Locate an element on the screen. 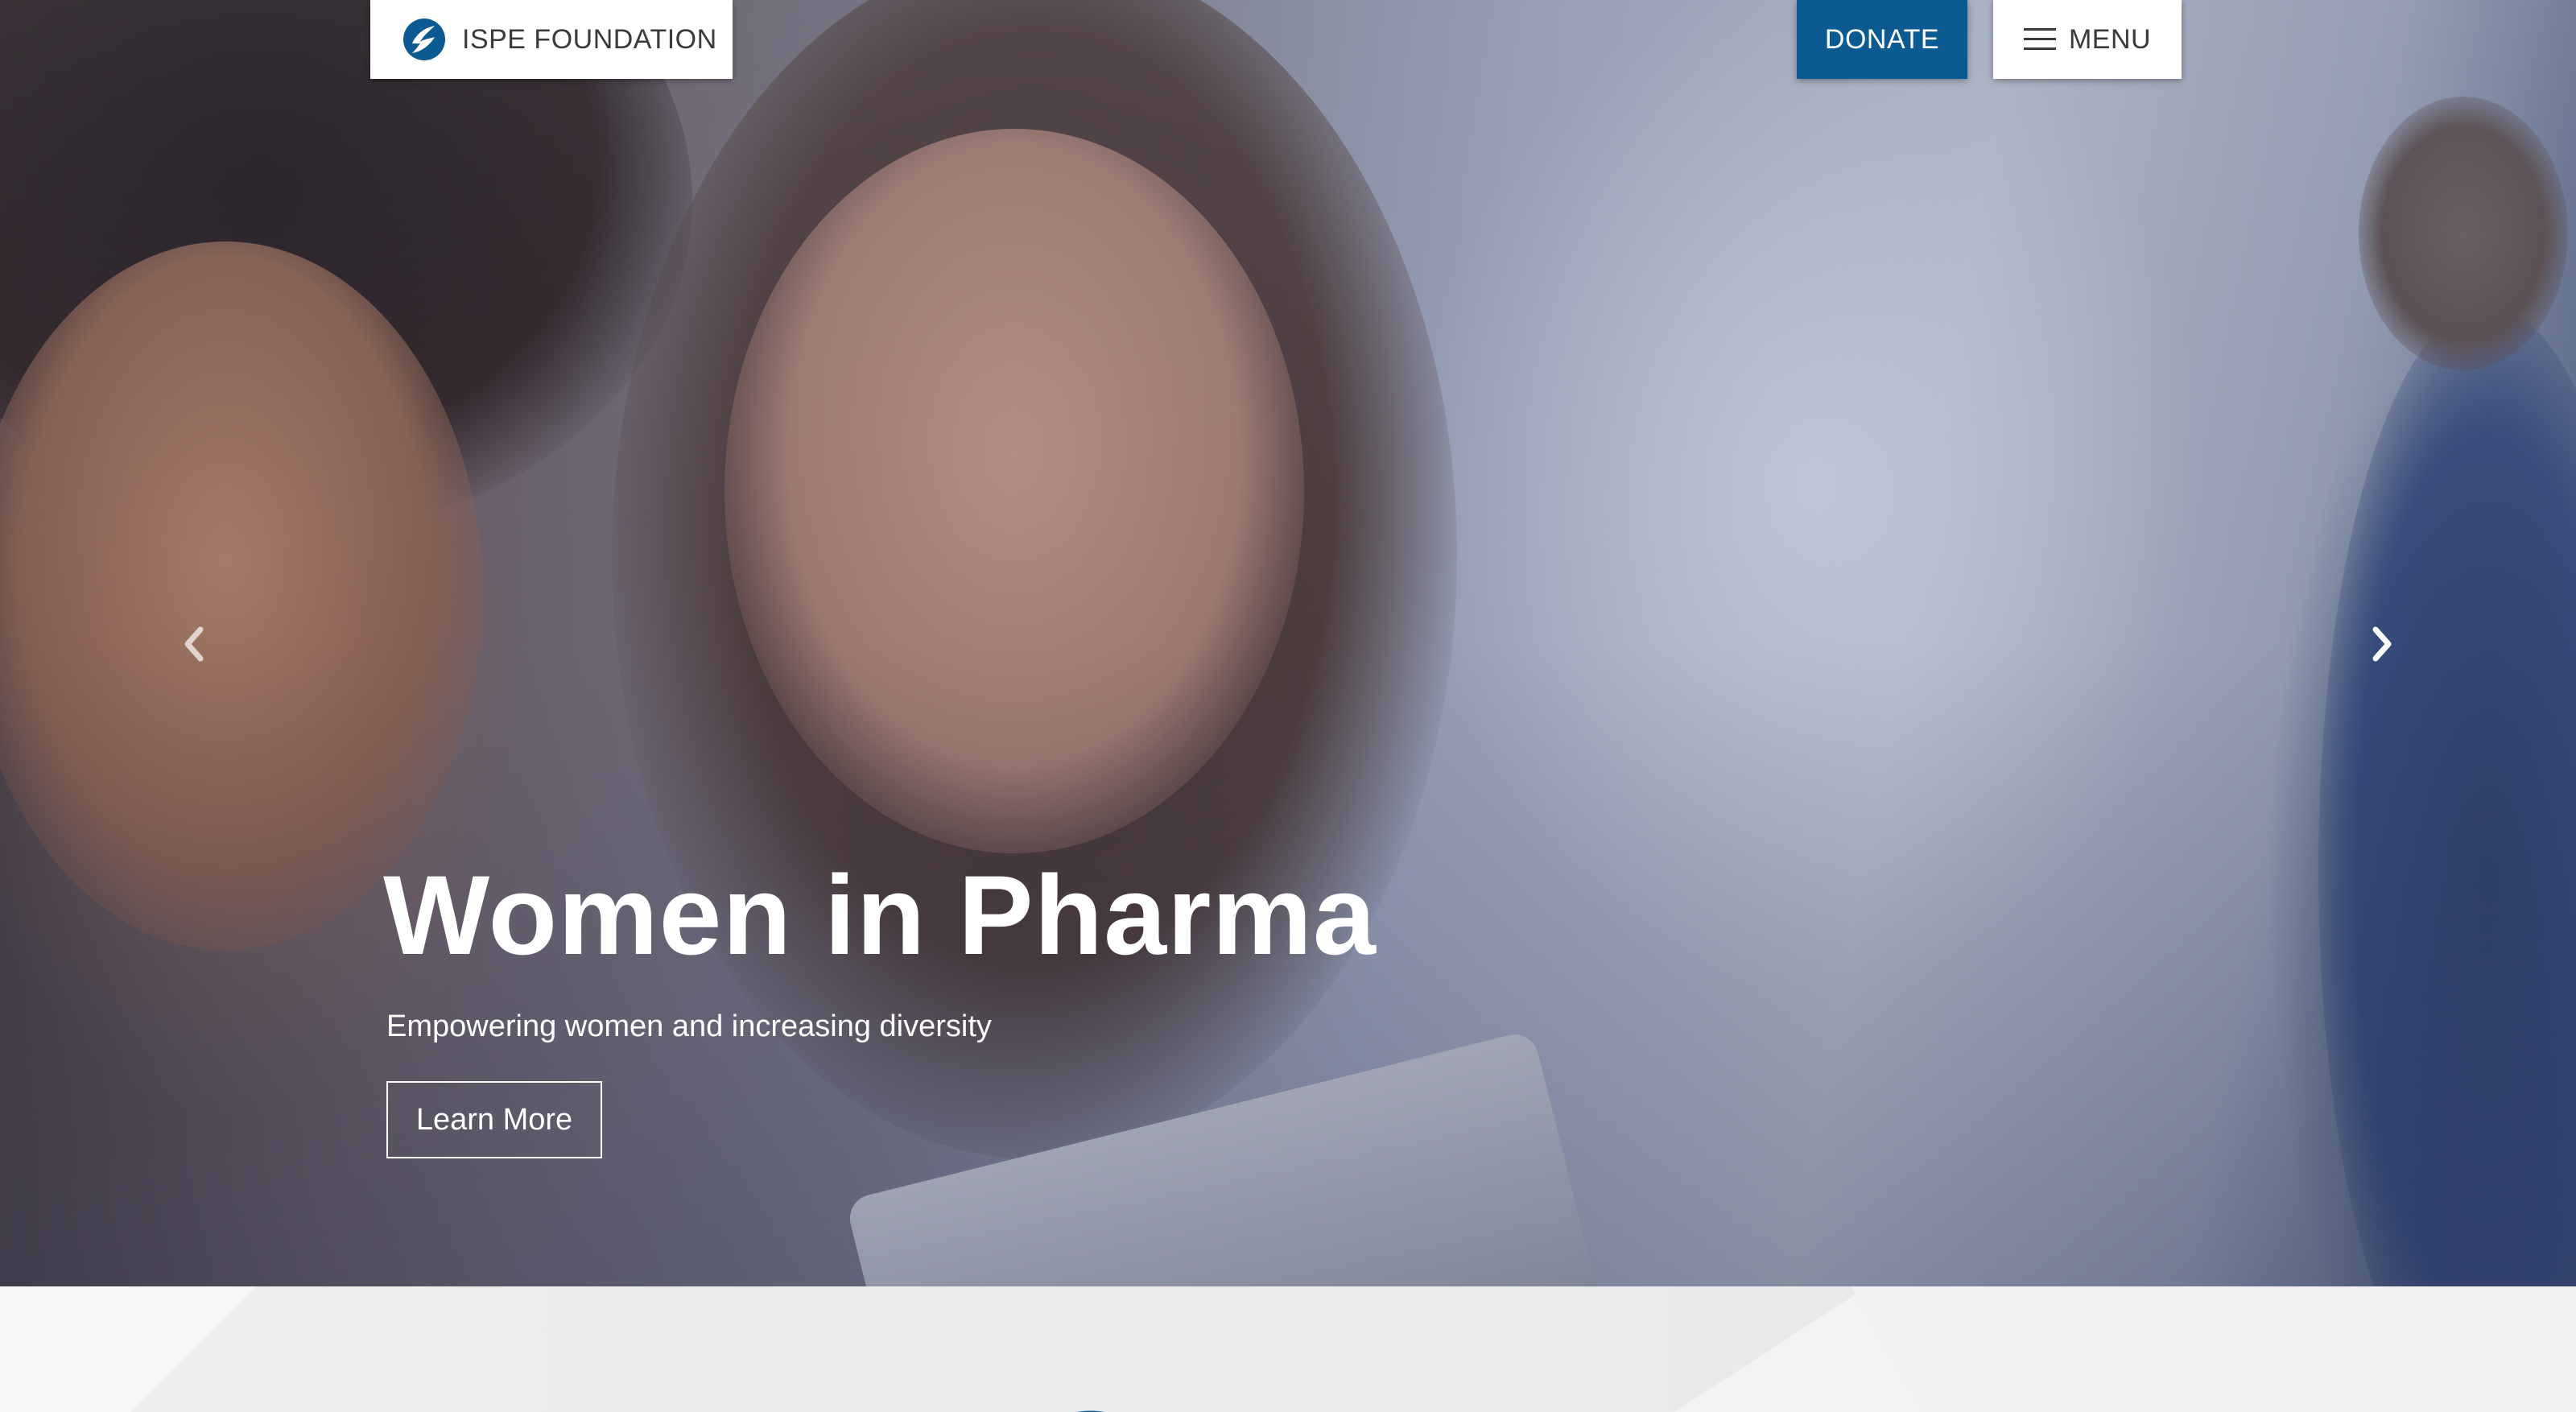 Image resolution: width=2576 pixels, height=1412 pixels. chevron-left-icon is located at coordinates (194, 644).